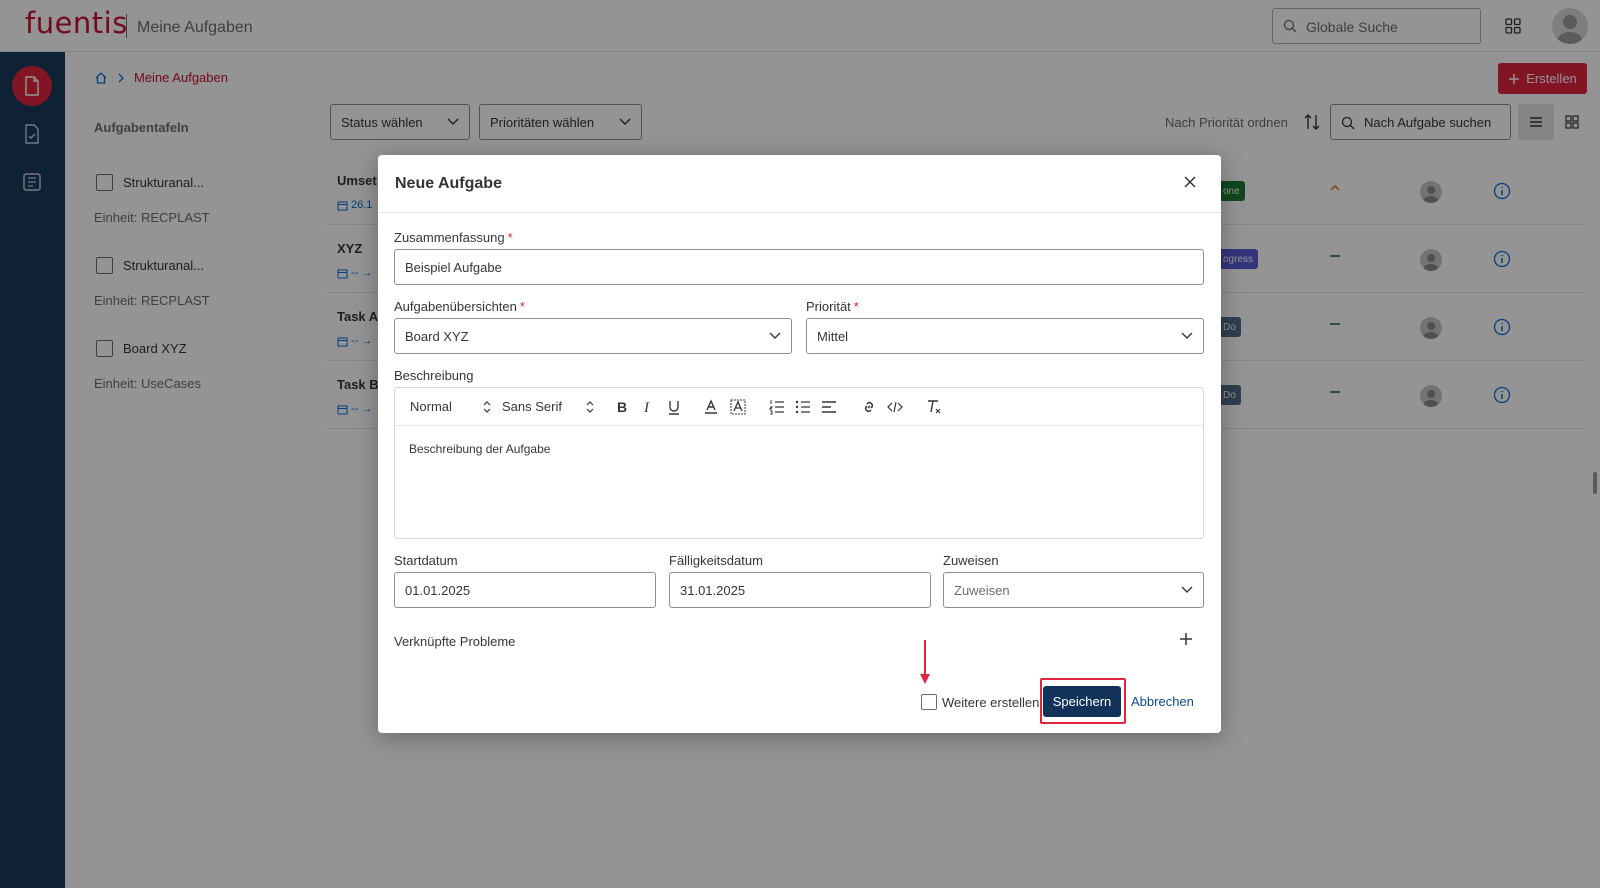  Describe the element at coordinates (532, 406) in the screenshot. I see `font-family-select: Sans Serif` at that location.